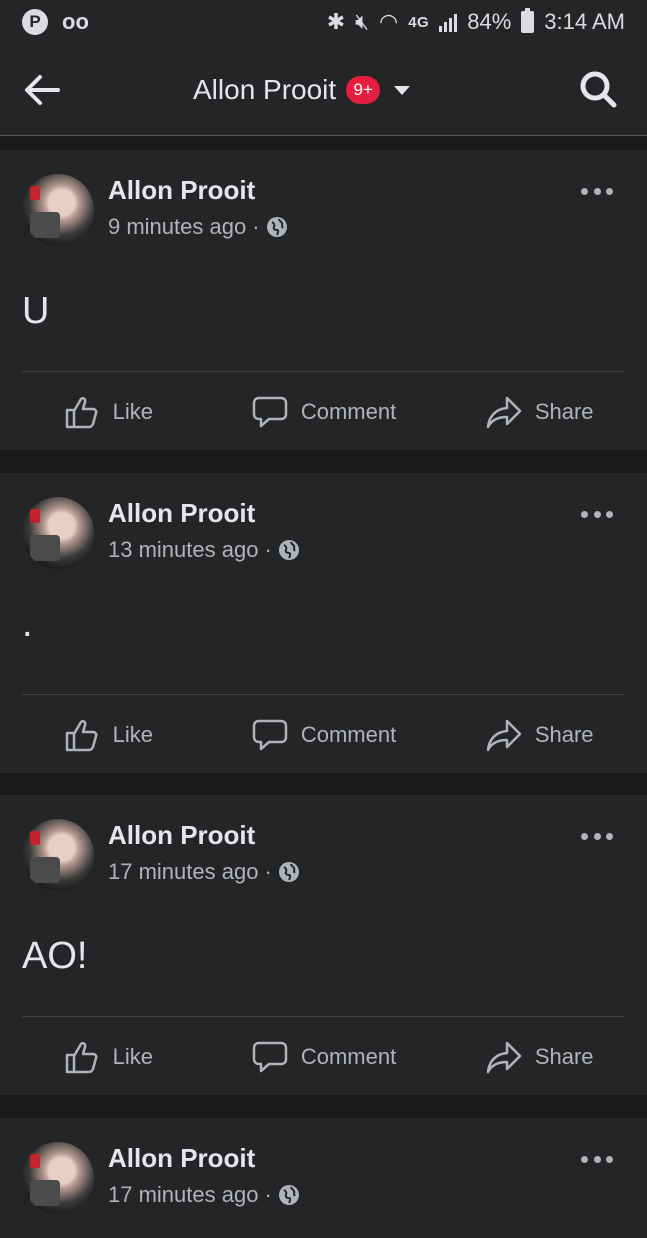 The image size is (647, 1238). I want to click on post-meta: 13 minutes ago ·, so click(204, 550).